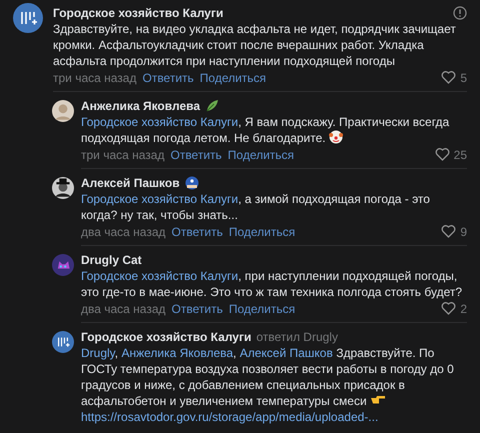 The image size is (480, 433). I want to click on like-count: 2, so click(463, 309).